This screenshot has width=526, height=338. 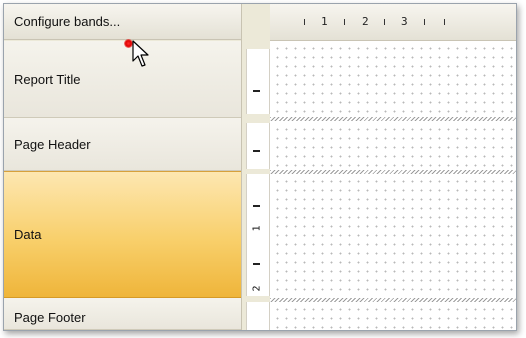 What do you see at coordinates (122, 314) in the screenshot?
I see `band-page-footer: Page Footer` at bounding box center [122, 314].